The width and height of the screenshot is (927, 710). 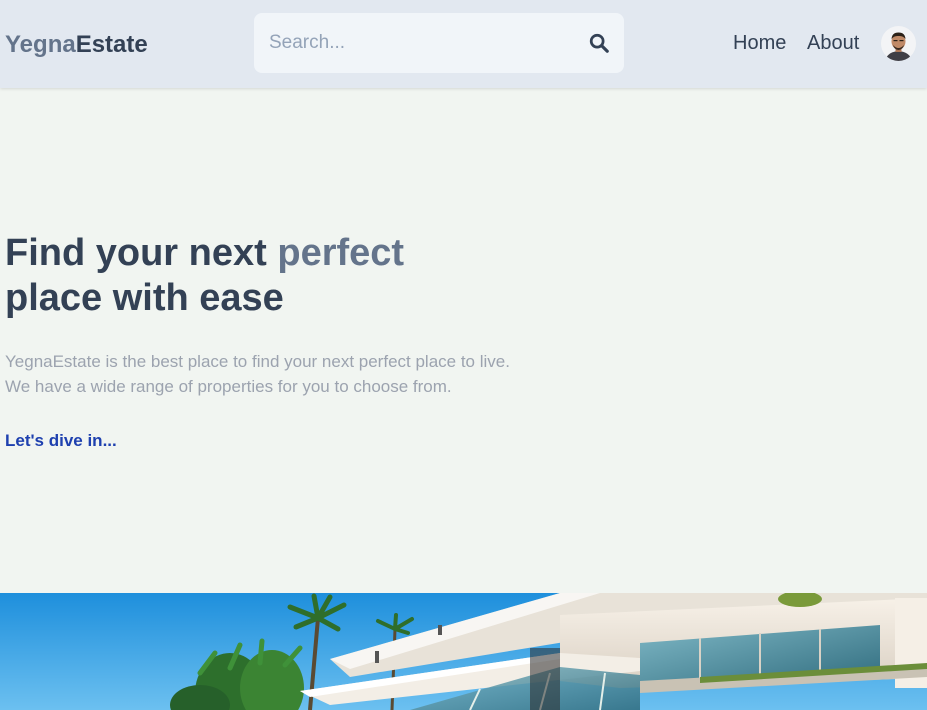 I want to click on search-form, so click(x=439, y=43).